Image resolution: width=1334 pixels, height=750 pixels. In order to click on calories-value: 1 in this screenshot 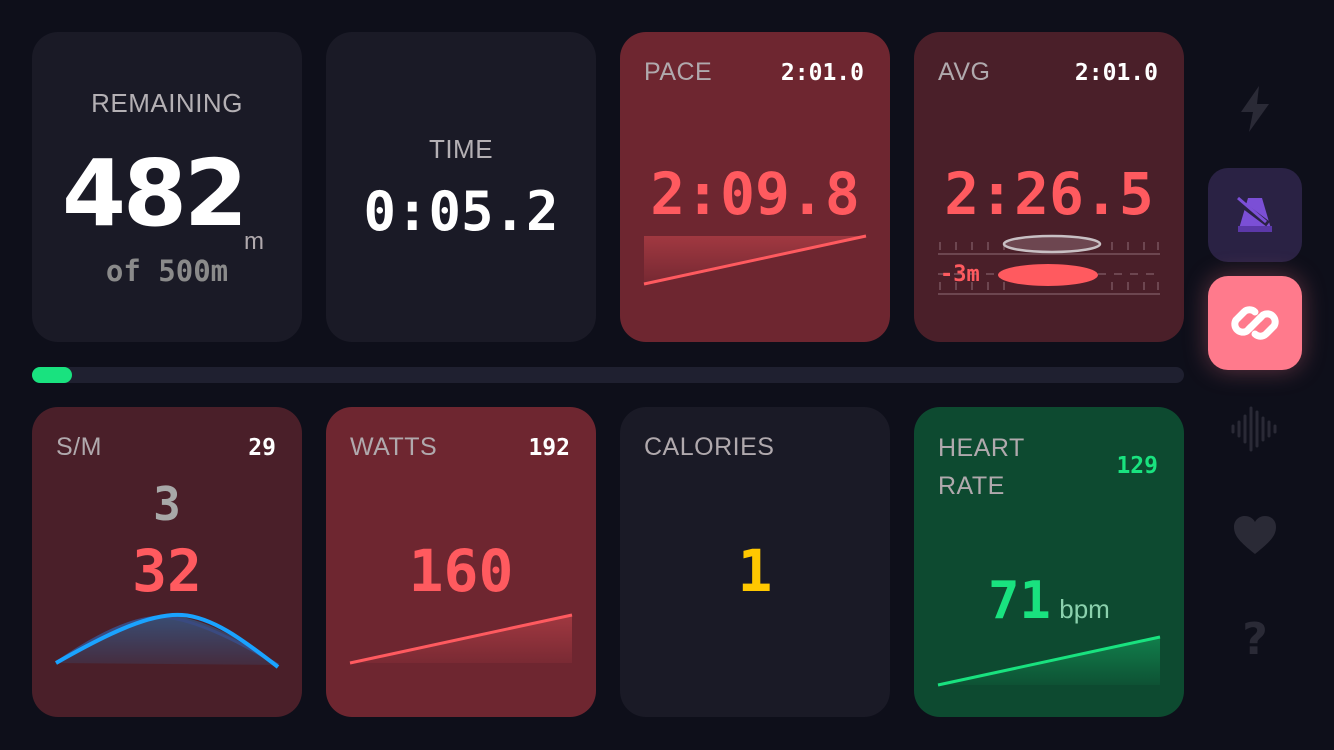, I will do `click(755, 571)`.